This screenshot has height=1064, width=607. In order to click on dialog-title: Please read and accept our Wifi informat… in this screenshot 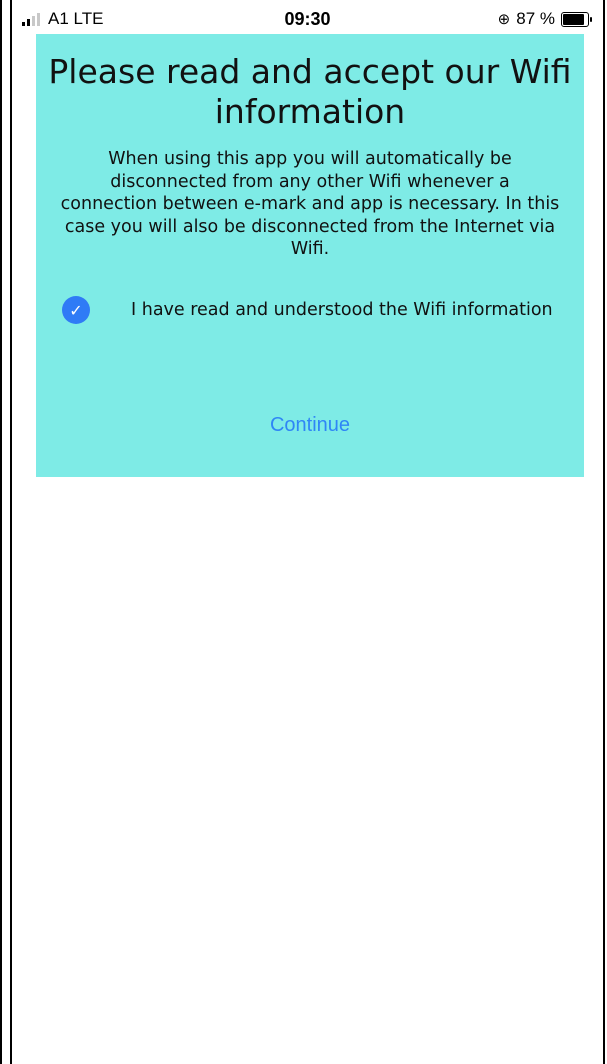, I will do `click(310, 91)`.